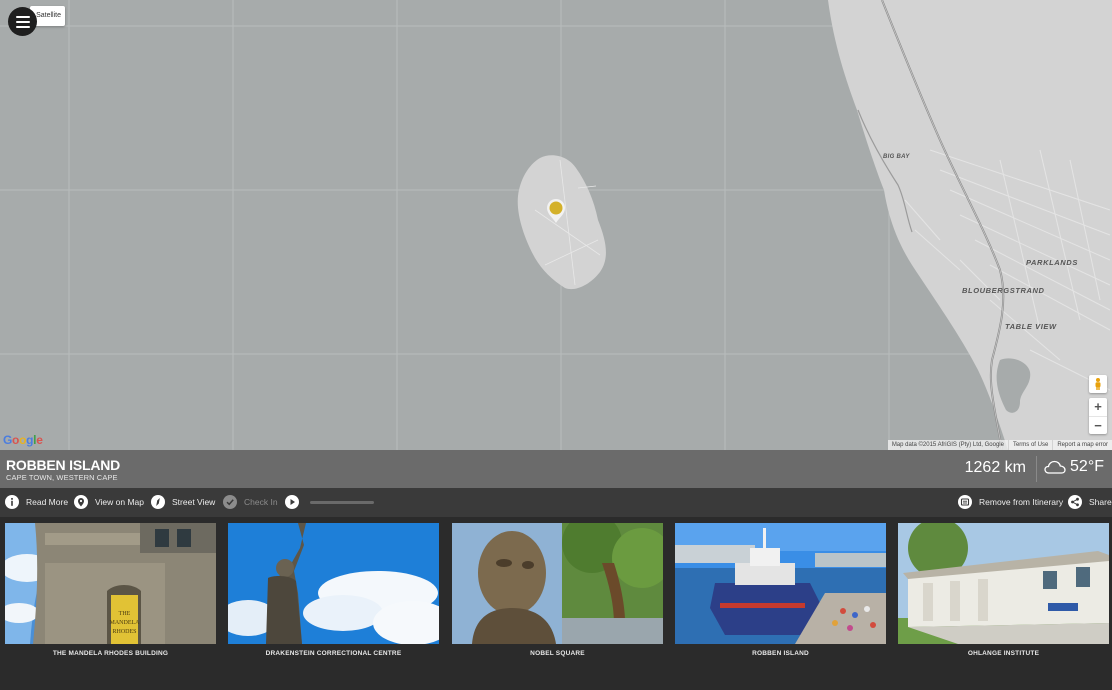 This screenshot has width=1112, height=690. I want to click on gallery-card-nobel-square: NOBEL SQUARE, so click(557, 590).